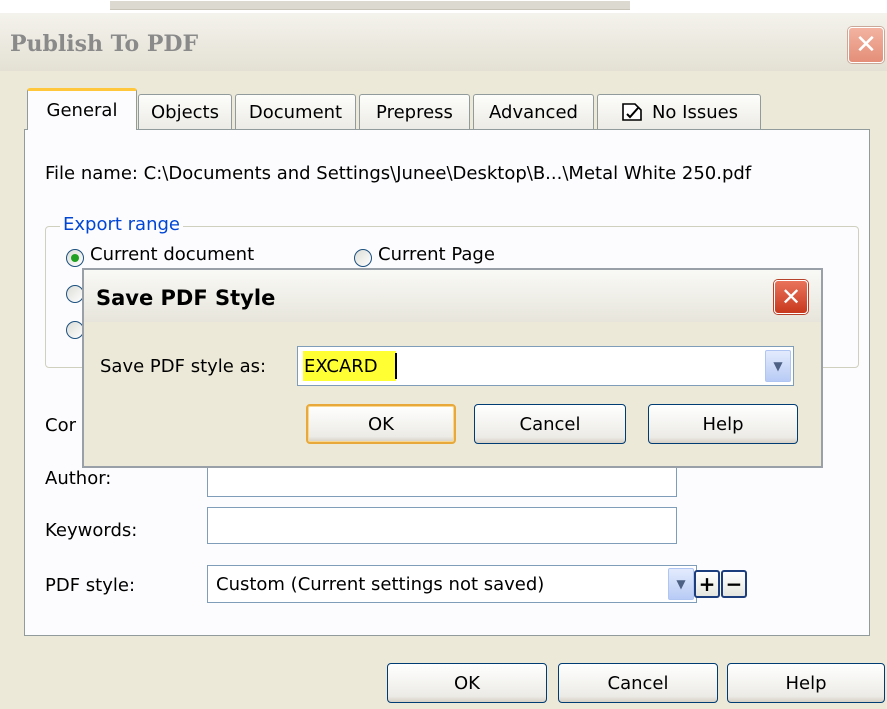 This screenshot has width=887, height=709. Describe the element at coordinates (90, 585) in the screenshot. I see `pdf-style-label: PDF style:` at that location.